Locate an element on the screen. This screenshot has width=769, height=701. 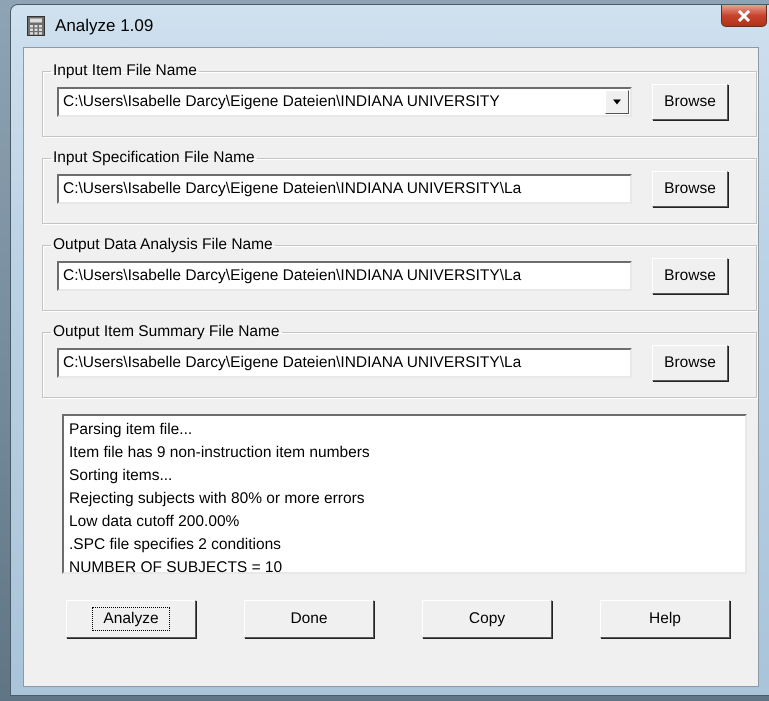
group-label: Input Item File Name is located at coordinates (125, 71).